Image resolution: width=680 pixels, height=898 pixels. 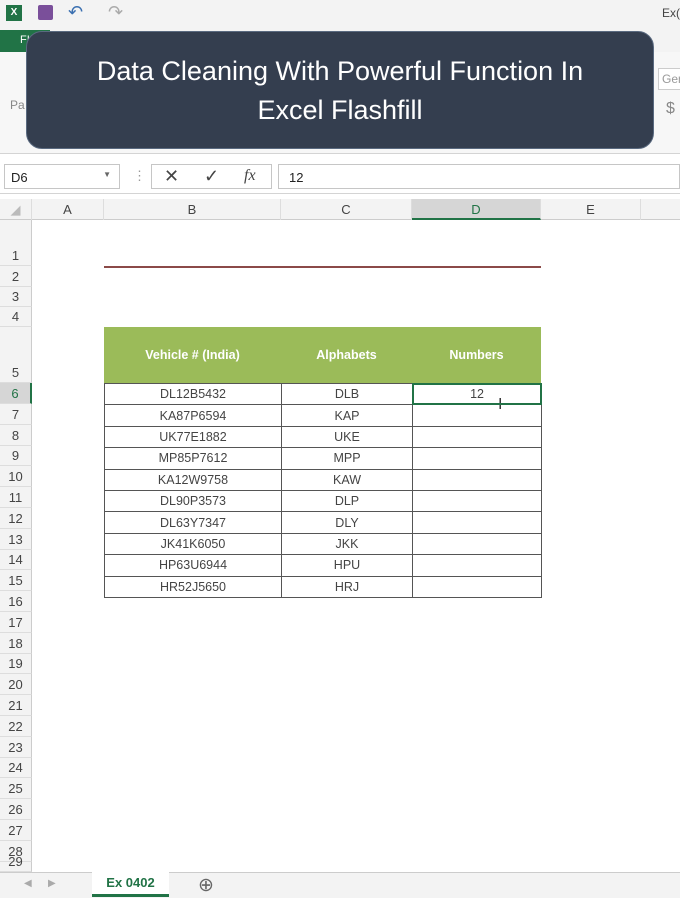 I want to click on excel-icon: X, so click(x=14, y=13).